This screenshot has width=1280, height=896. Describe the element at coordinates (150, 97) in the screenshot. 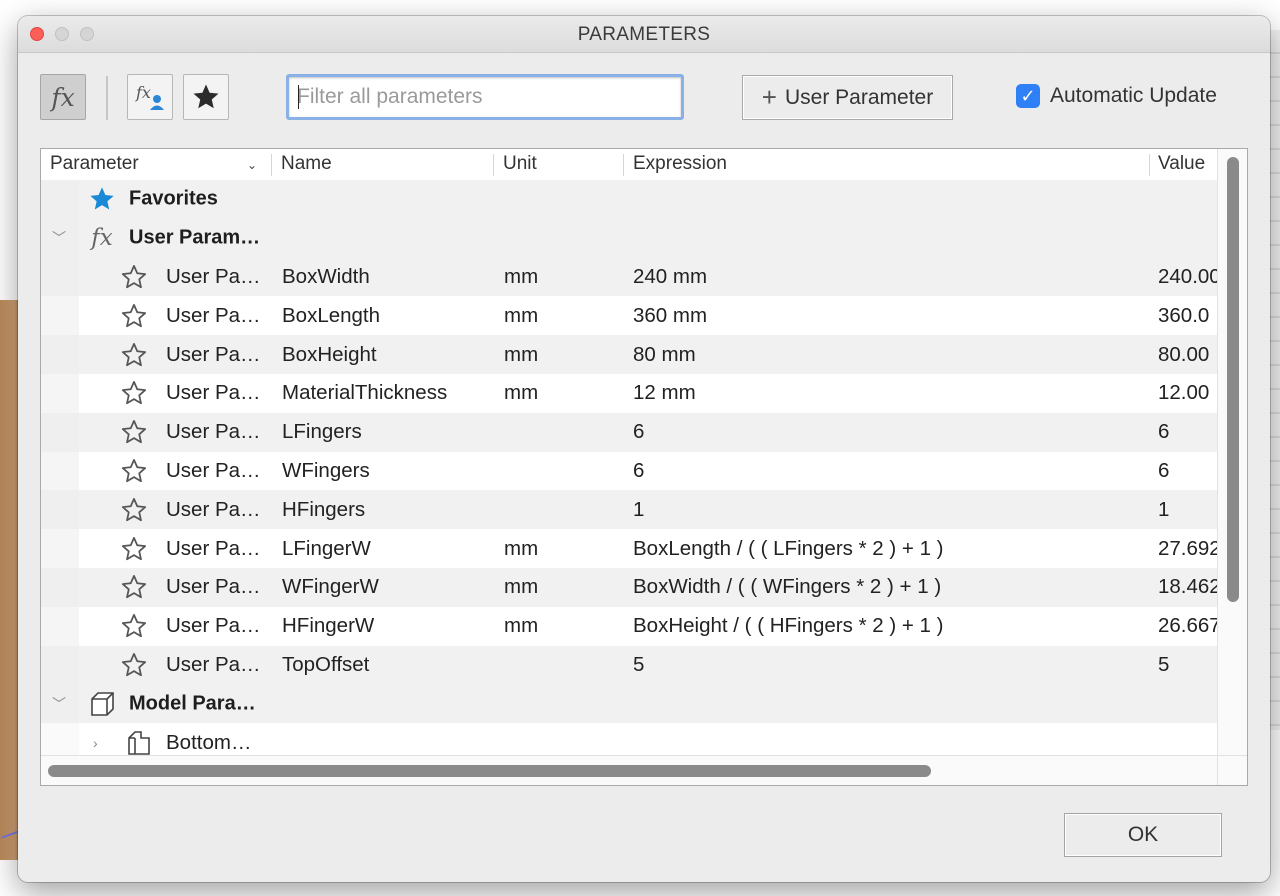

I see `user-parameters-filter-button: fx` at that location.